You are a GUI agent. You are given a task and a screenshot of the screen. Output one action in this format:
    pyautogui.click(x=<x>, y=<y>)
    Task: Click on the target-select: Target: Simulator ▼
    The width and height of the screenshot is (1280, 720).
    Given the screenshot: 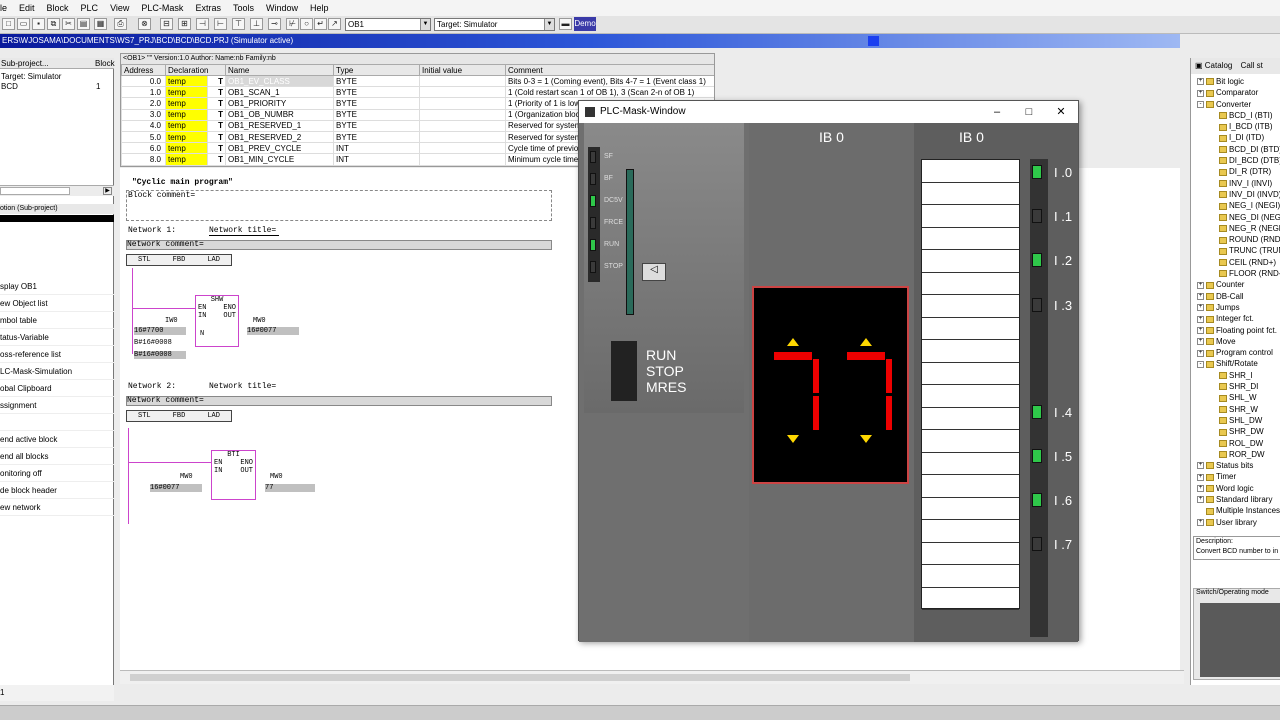 What is the action you would take?
    pyautogui.click(x=494, y=24)
    